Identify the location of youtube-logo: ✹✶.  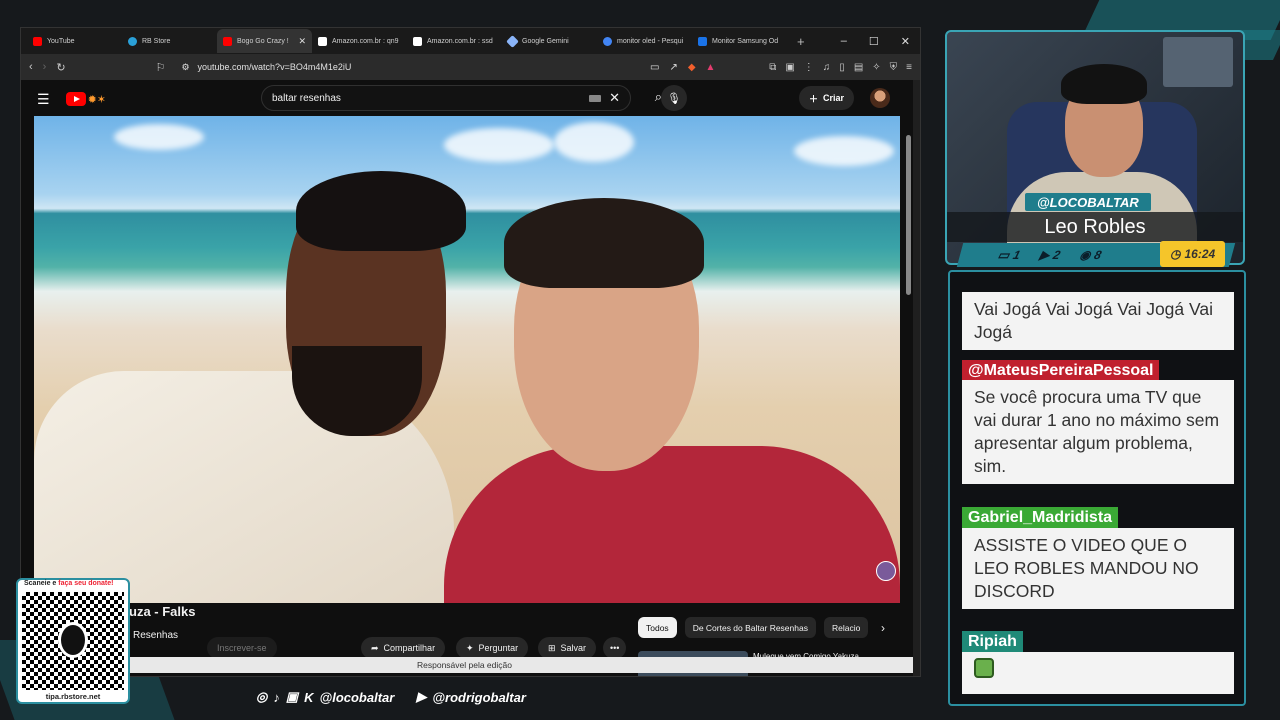
(85, 99).